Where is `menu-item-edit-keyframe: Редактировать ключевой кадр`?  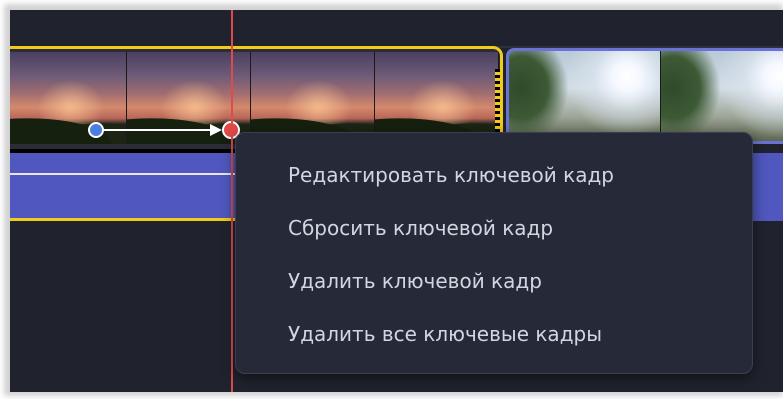
menu-item-edit-keyframe: Редактировать ключевой кадр is located at coordinates (494, 179).